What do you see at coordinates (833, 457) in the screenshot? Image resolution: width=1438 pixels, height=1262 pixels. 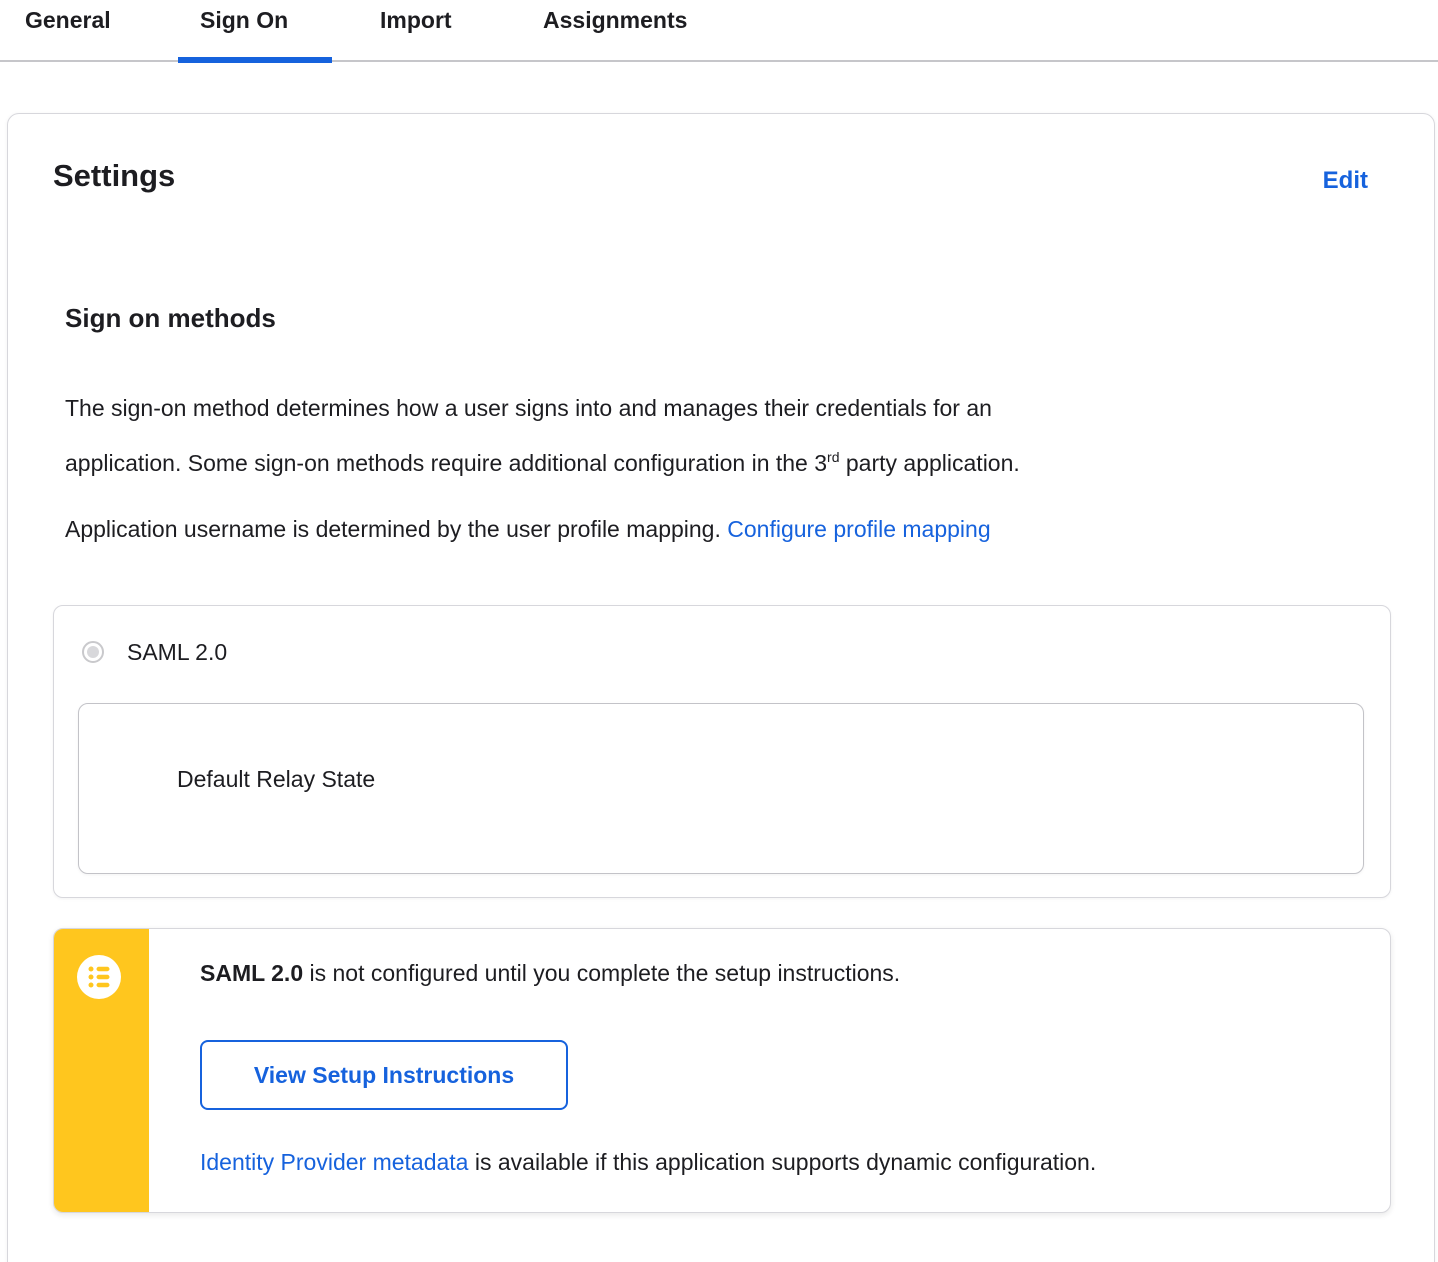 I see `ordinal-superscript: rd` at bounding box center [833, 457].